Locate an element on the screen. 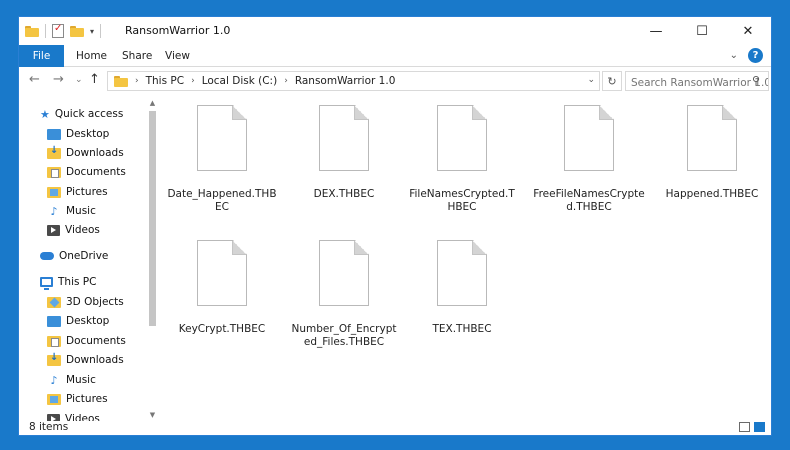 The image size is (790, 450). forward-arrow-icon: → is located at coordinates (58, 79).